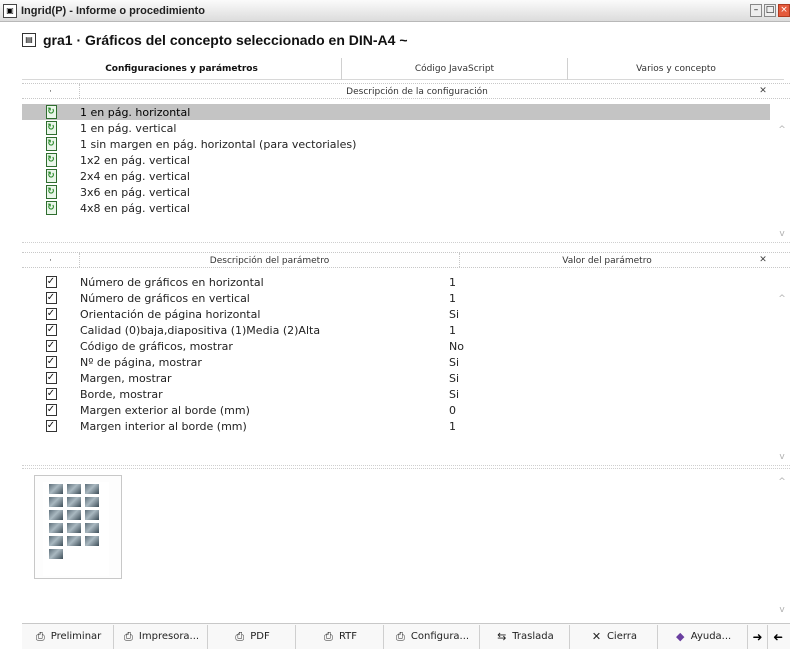 This screenshot has width=790, height=651. What do you see at coordinates (51, 260) in the screenshot?
I see `row-marker-header: ·` at bounding box center [51, 260].